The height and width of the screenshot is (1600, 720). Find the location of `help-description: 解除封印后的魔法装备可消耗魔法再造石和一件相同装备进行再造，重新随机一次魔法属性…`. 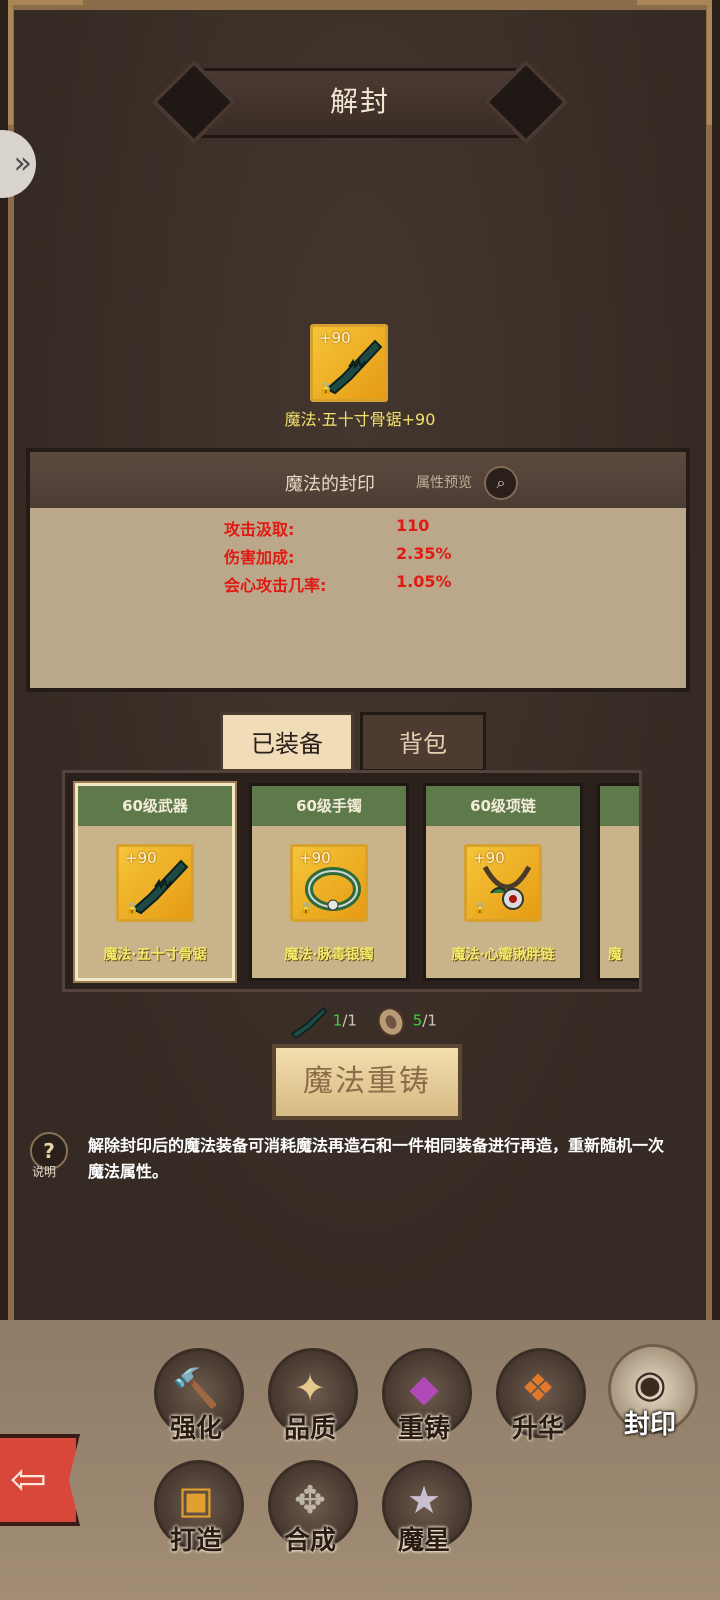

help-description: 解除封印后的魔法装备可消耗魔法再造石和一件相同装备进行再造，重新随机一次魔法属性… is located at coordinates (376, 1158).